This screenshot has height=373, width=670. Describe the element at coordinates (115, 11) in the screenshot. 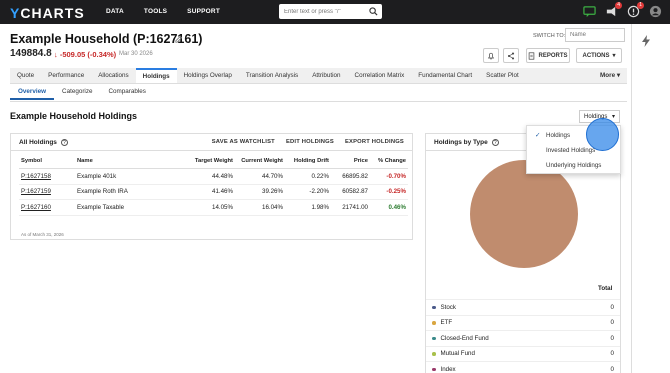

I see `nav-link-data: DATA` at that location.